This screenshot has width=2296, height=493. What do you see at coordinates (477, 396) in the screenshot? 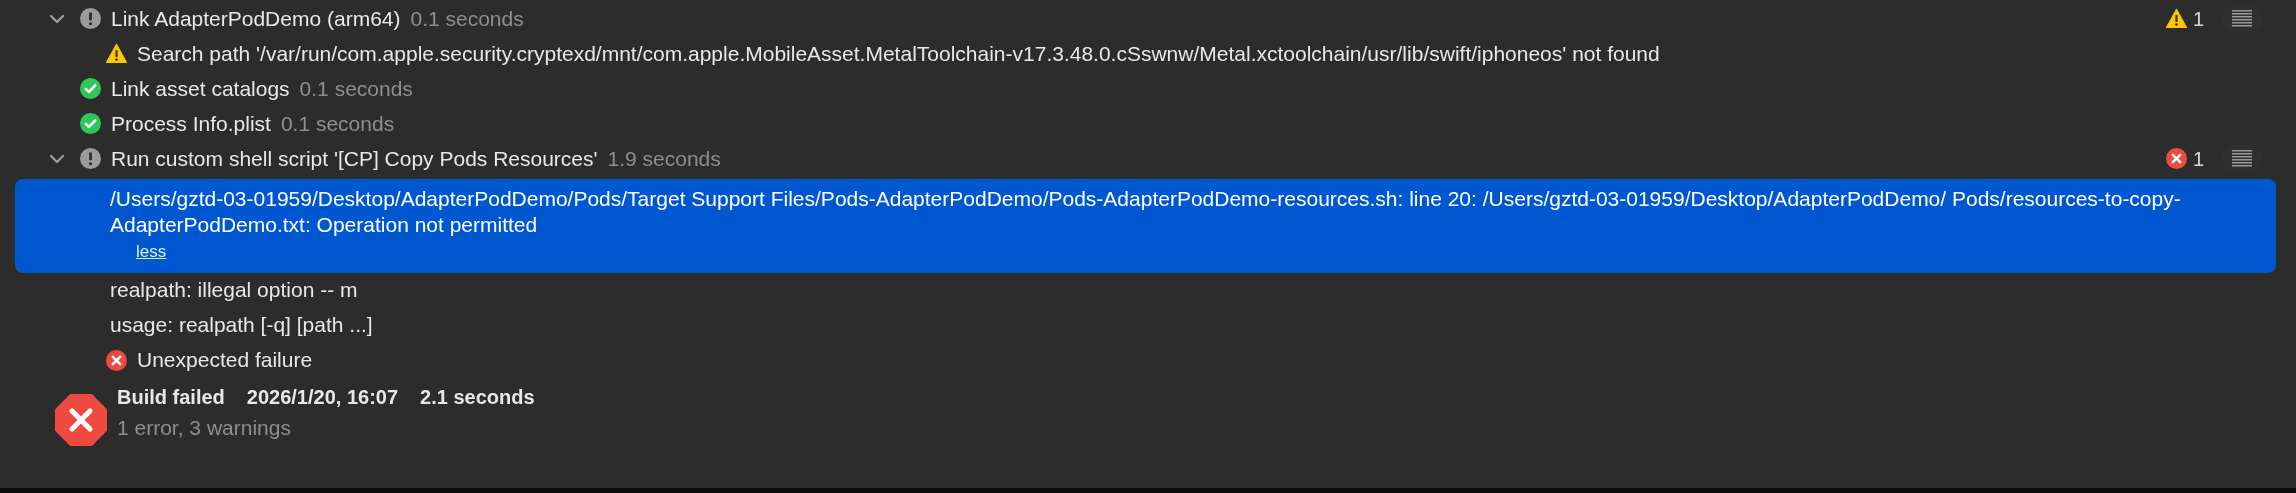
I see `build-duration: 2.1 seconds` at bounding box center [477, 396].